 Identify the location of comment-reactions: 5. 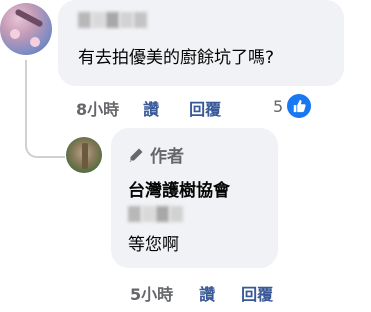
(293, 106).